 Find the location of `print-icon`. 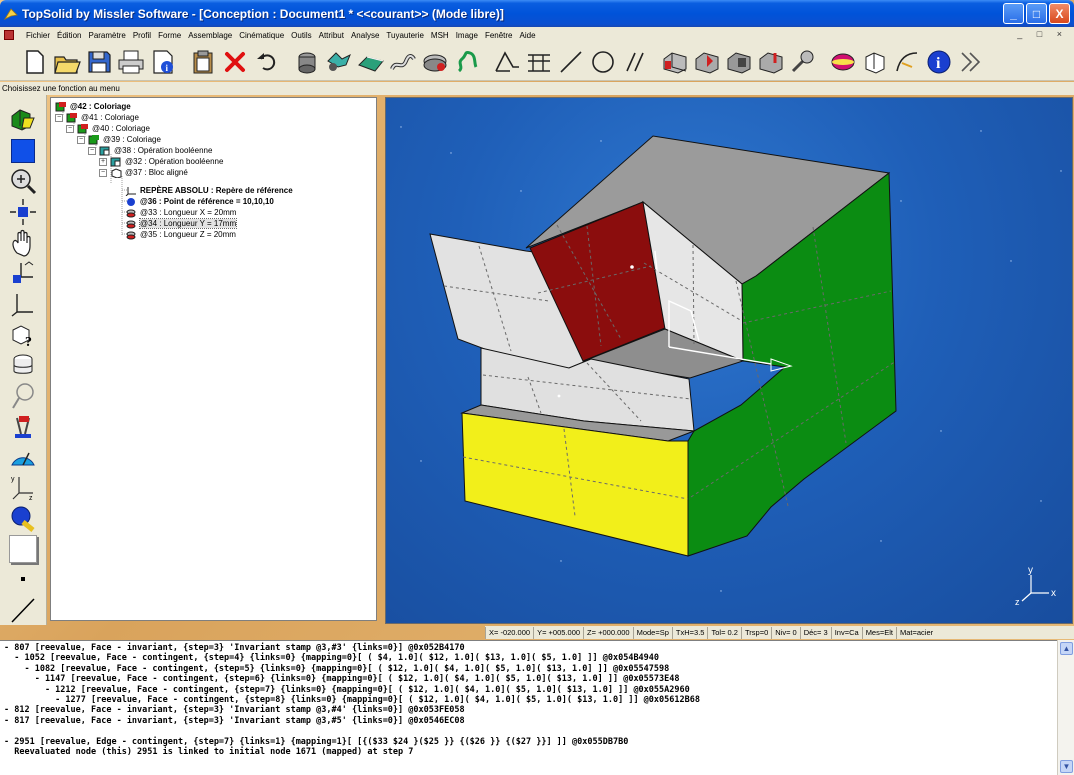

print-icon is located at coordinates (131, 62).